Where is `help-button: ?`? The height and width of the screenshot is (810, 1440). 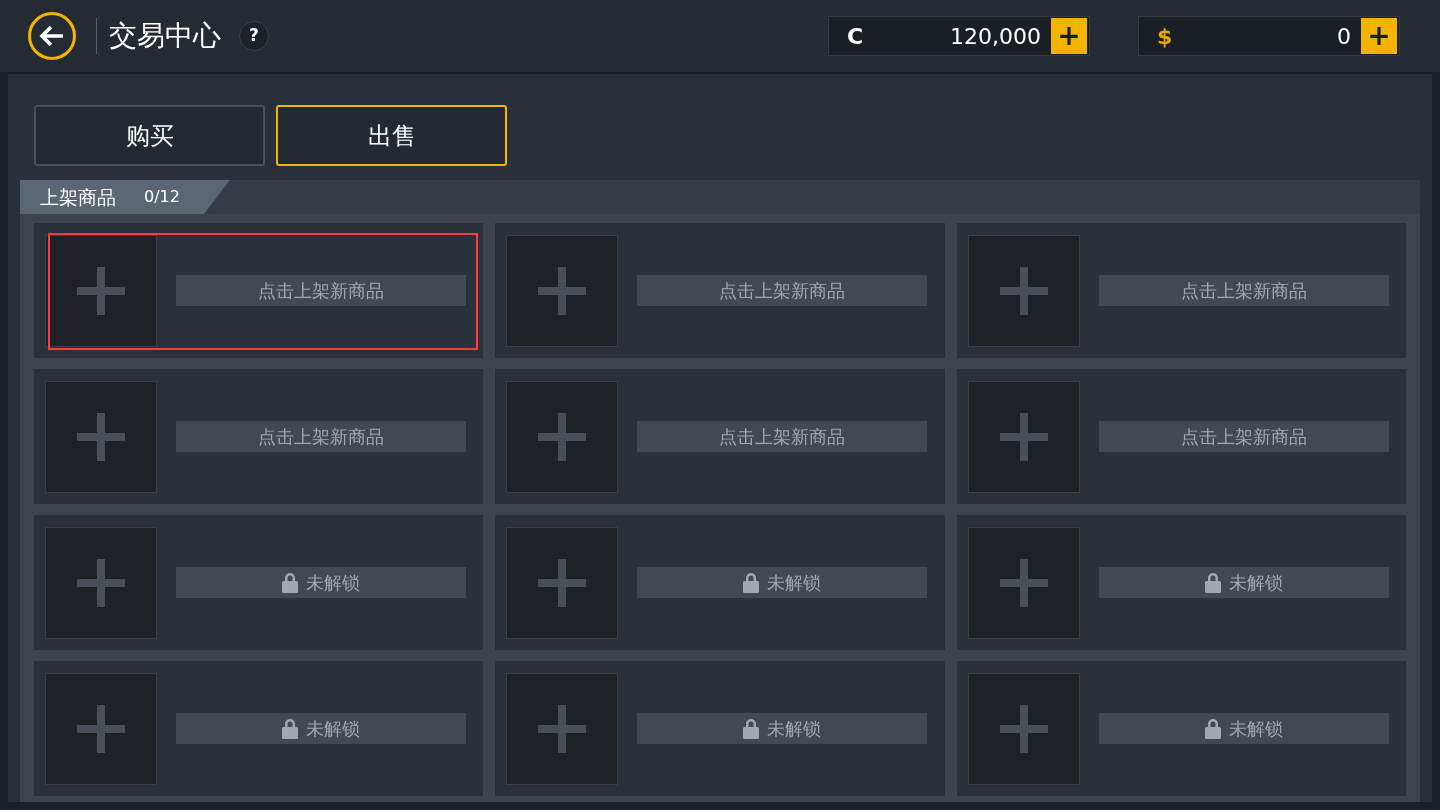
help-button: ? is located at coordinates (254, 36).